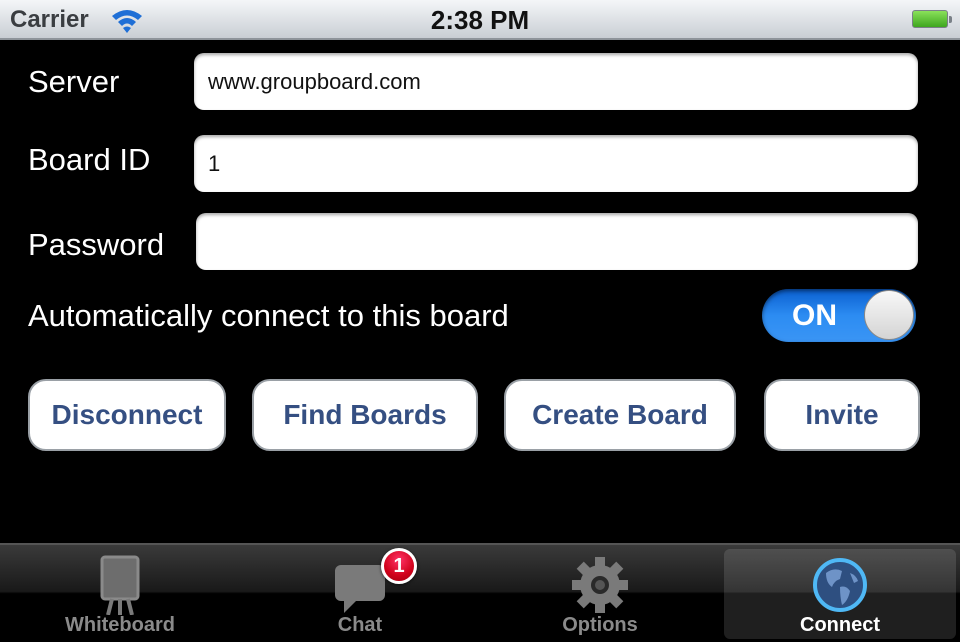  Describe the element at coordinates (562, 81) in the screenshot. I see `server-input` at that location.